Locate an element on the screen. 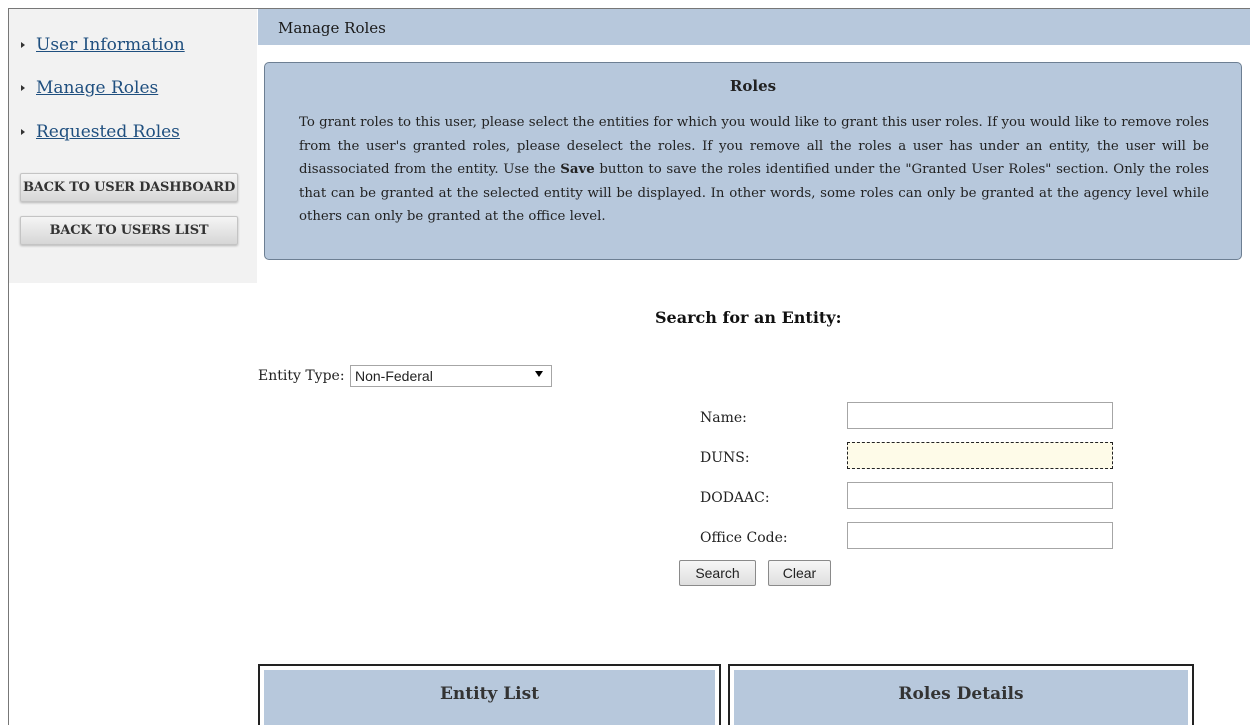 This screenshot has width=1250, height=725. roles-text-bold: Save is located at coordinates (577, 169).